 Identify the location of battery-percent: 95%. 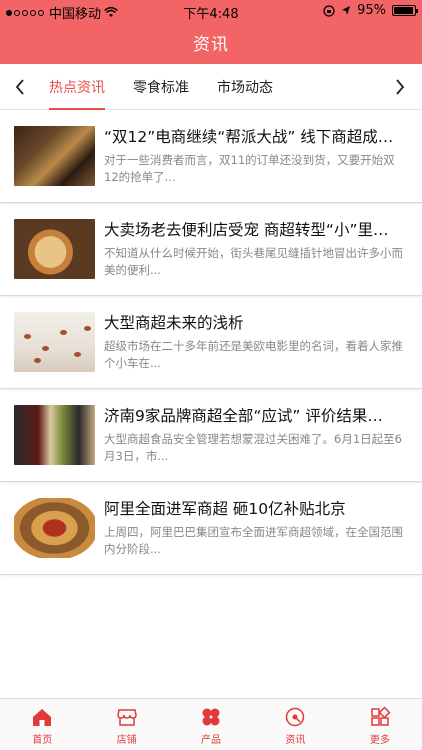
(371, 10).